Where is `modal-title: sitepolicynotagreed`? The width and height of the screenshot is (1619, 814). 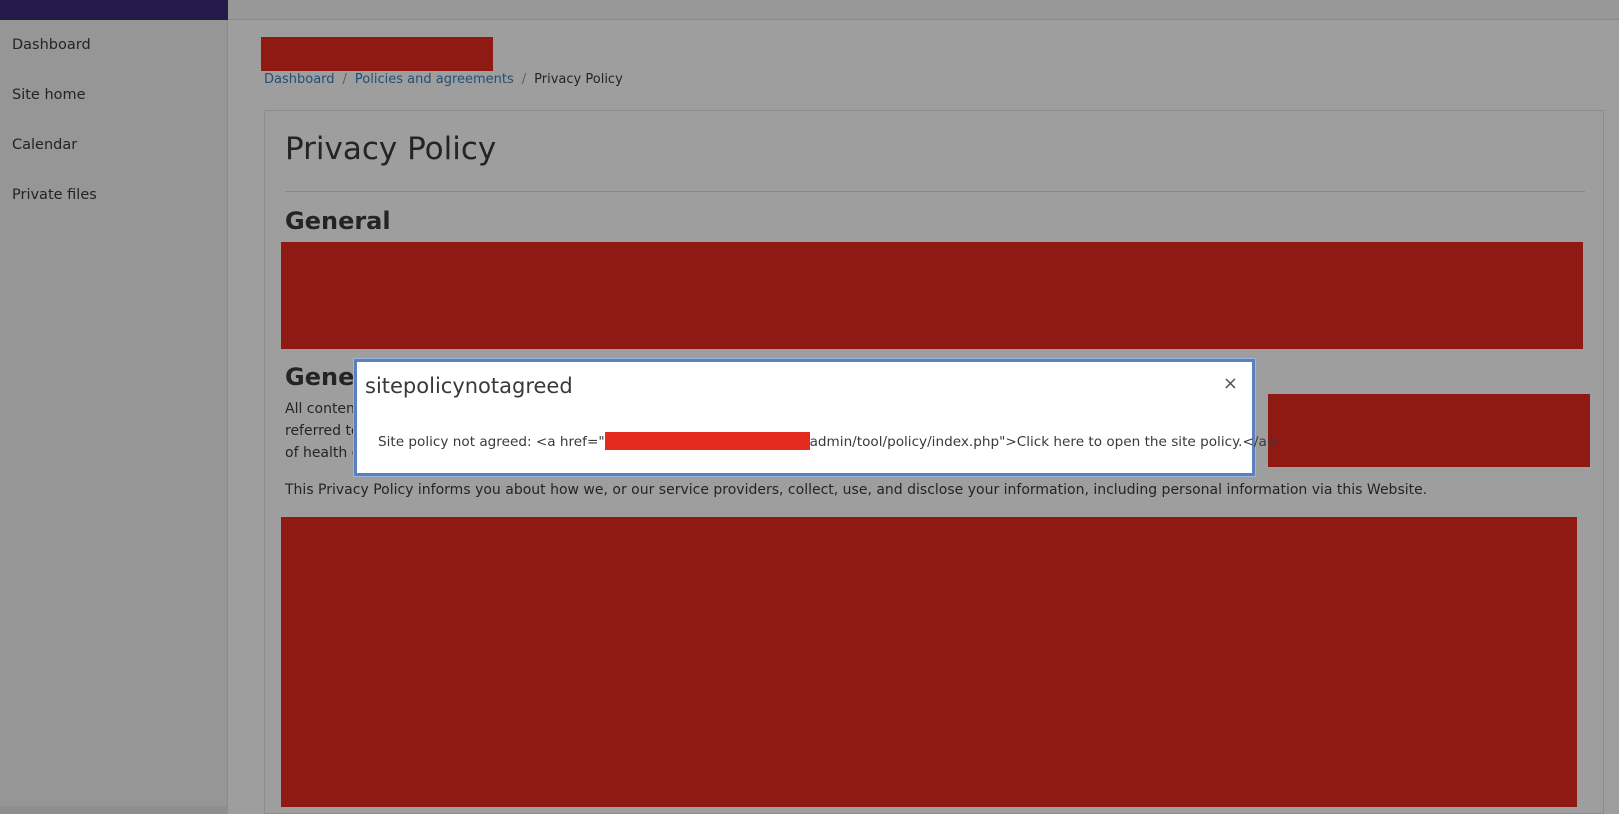 modal-title: sitepolicynotagreed is located at coordinates (469, 386).